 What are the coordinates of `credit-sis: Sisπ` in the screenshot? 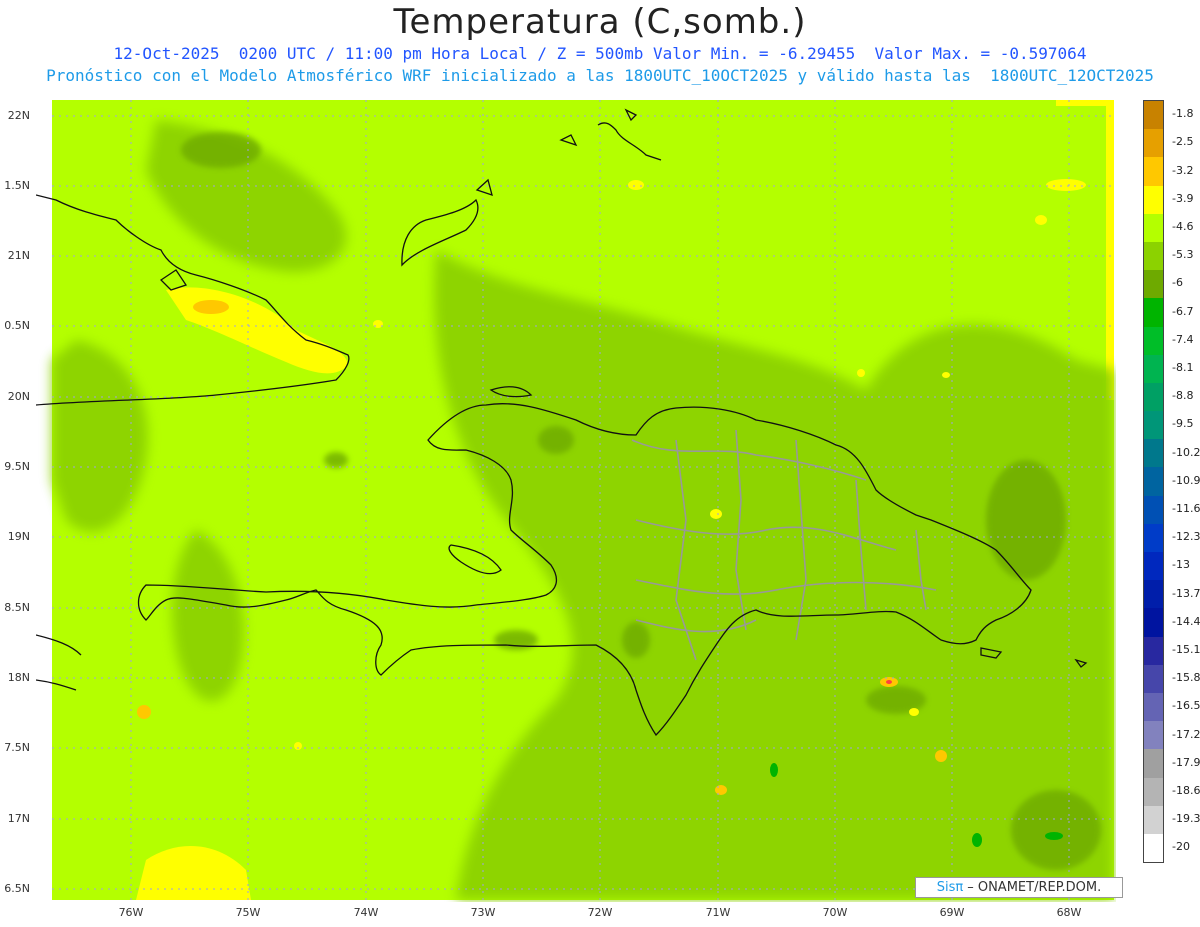 It's located at (950, 887).